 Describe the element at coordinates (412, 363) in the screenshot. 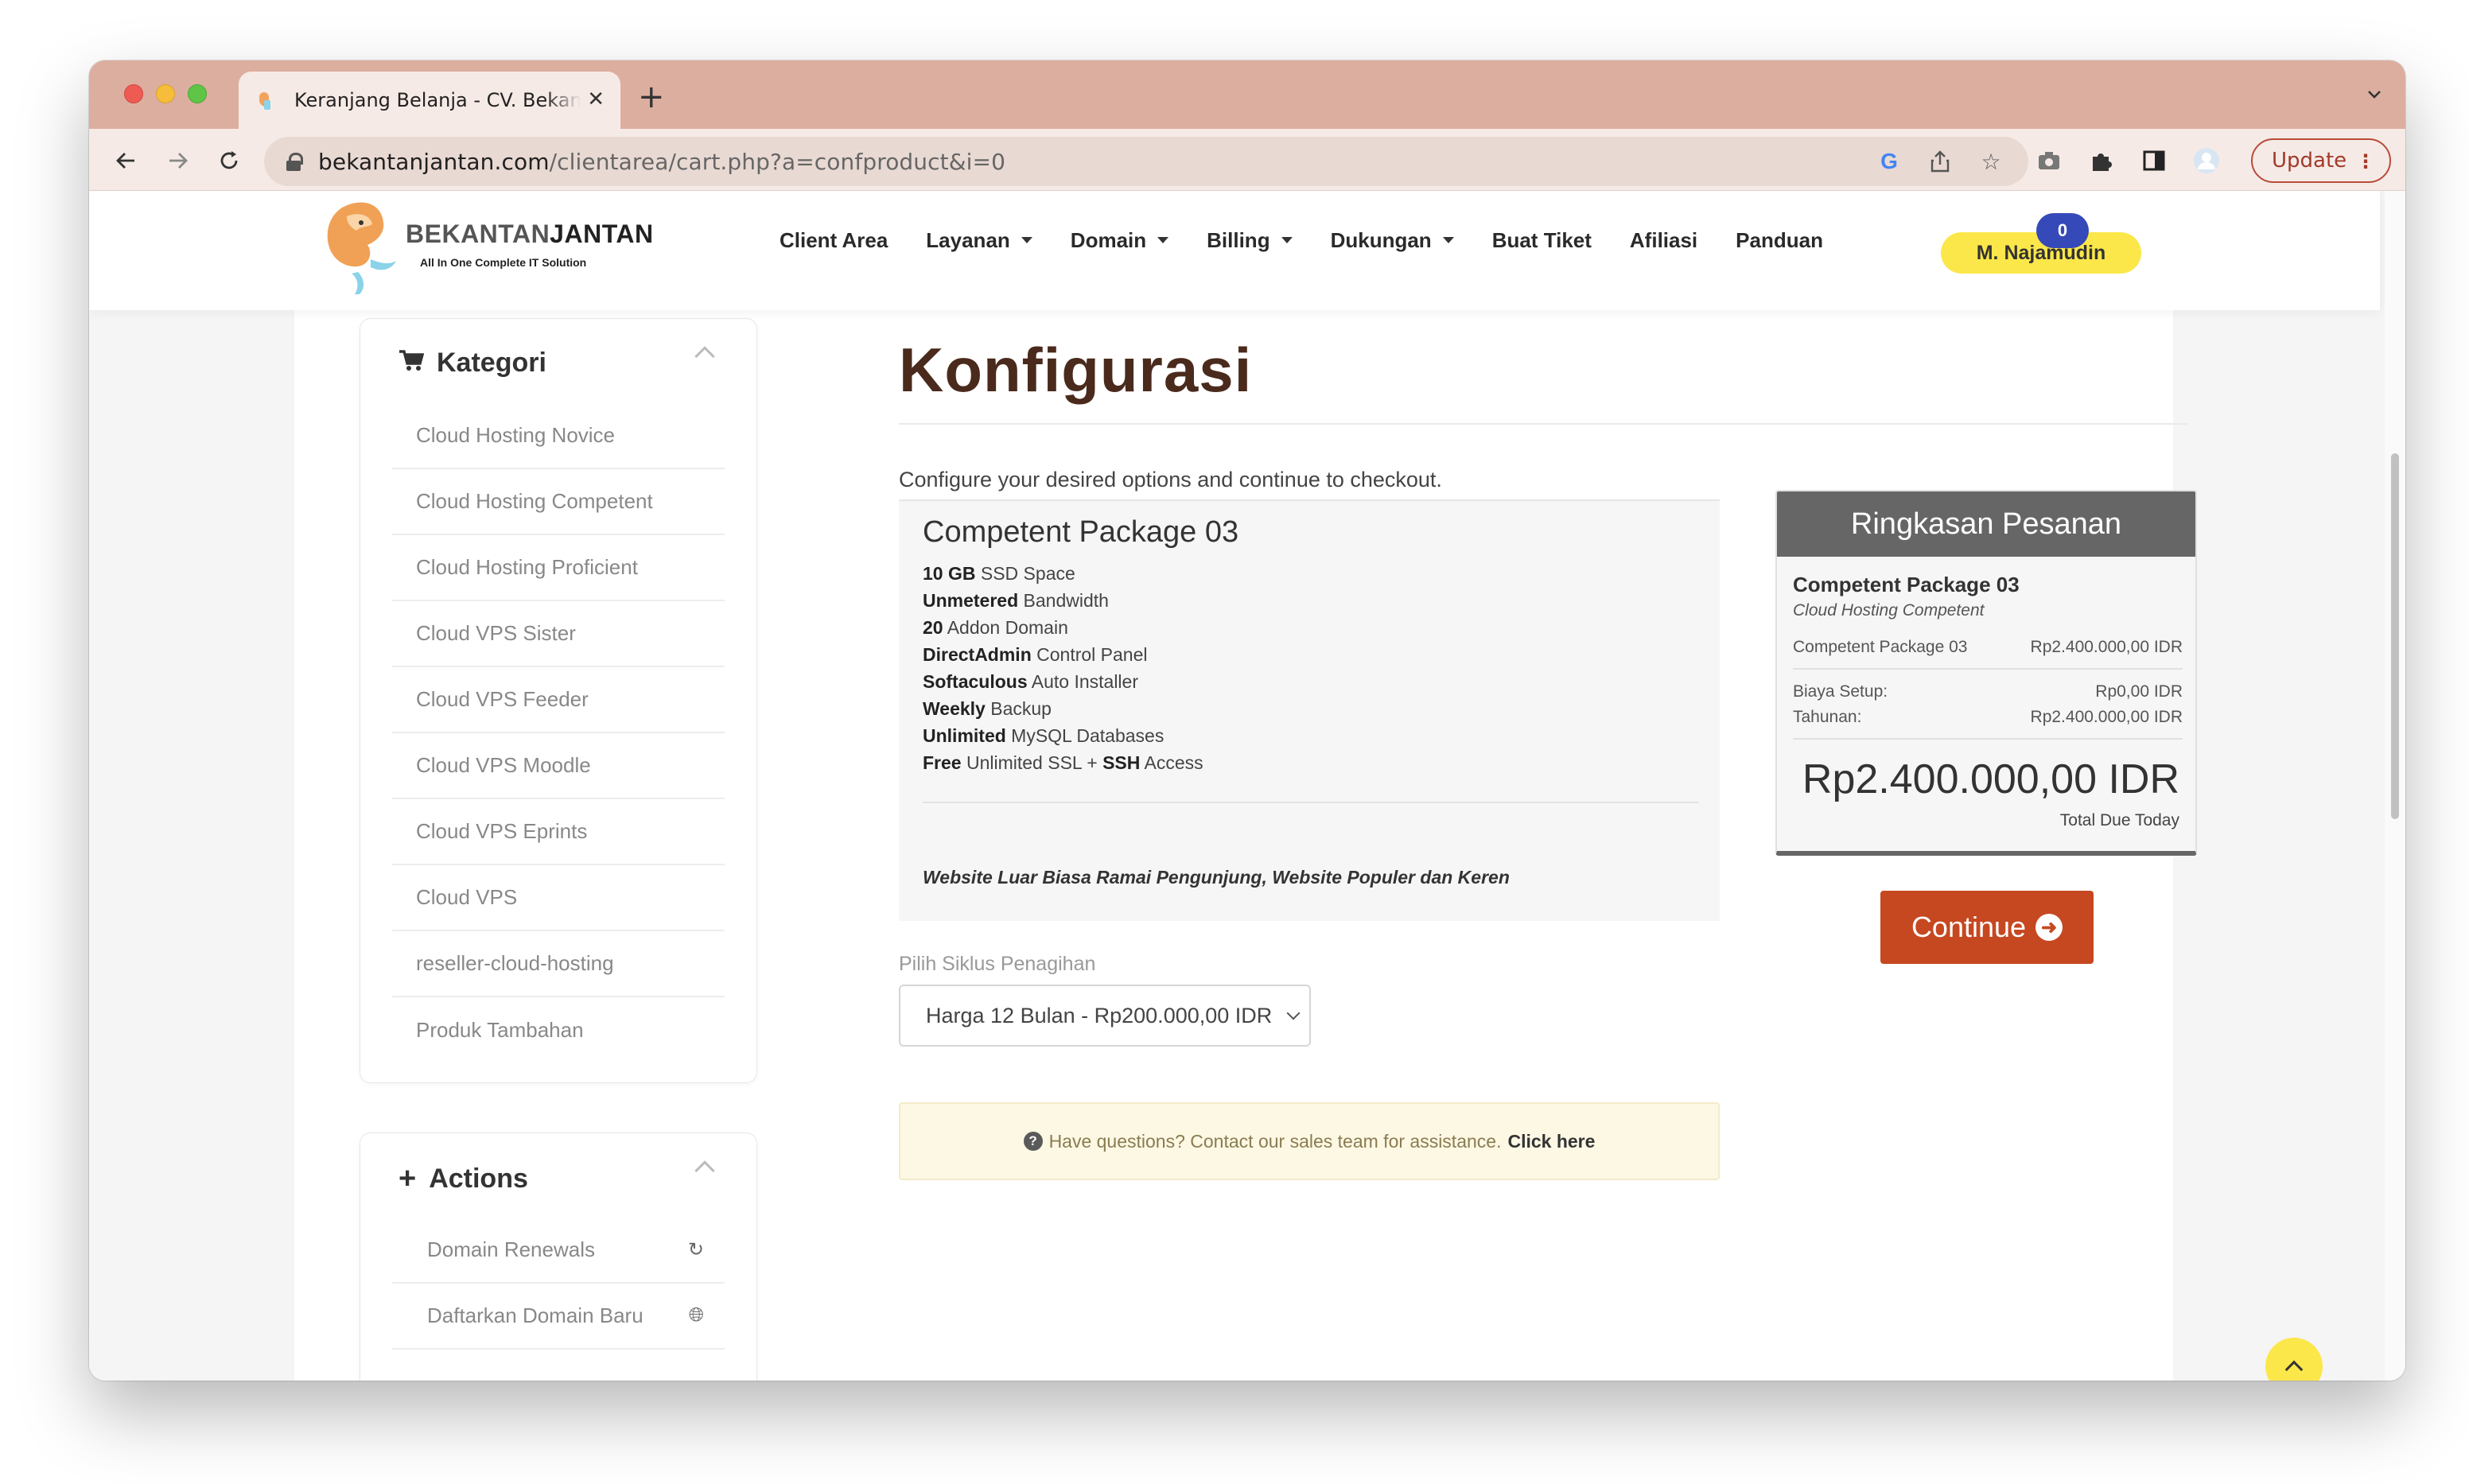

I see `shopping-cart-icon` at that location.